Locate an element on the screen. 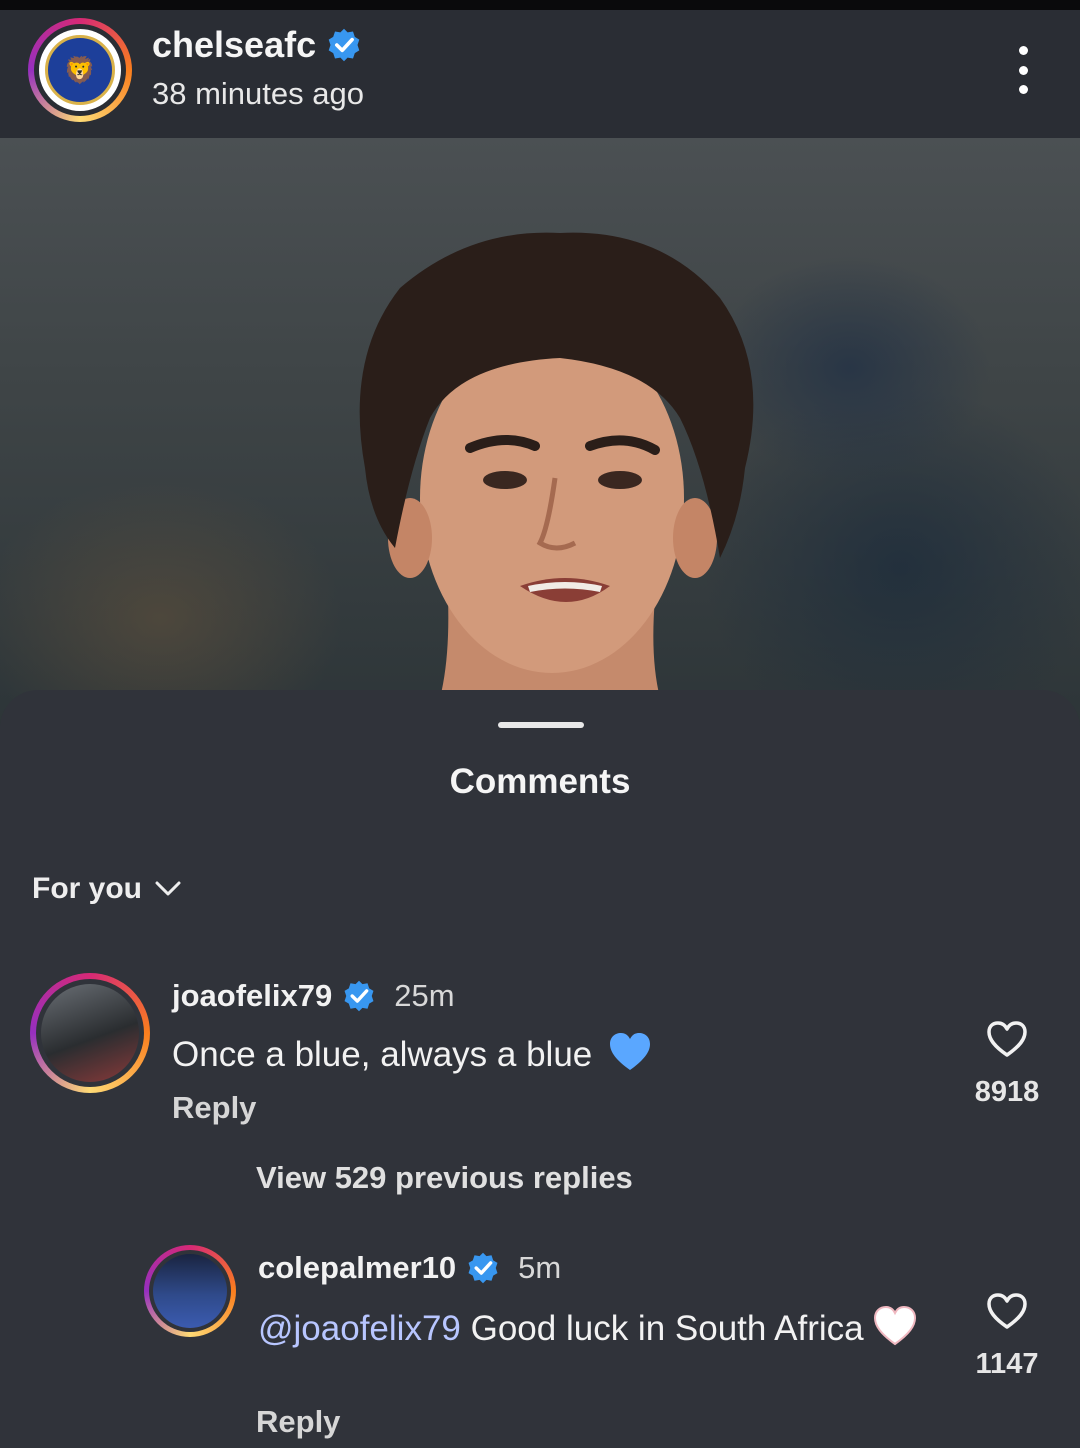 The height and width of the screenshot is (1448, 1080). post-timestamp: 38 minutes ago is located at coordinates (258, 93).